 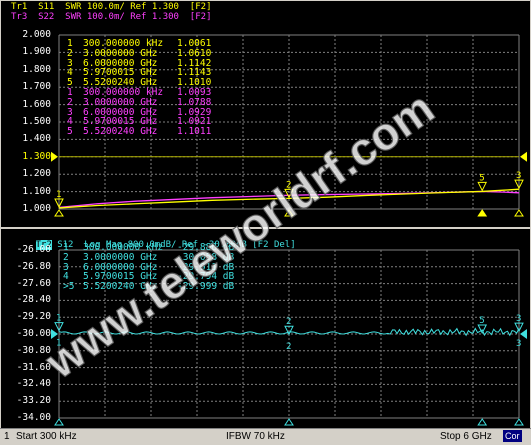 What do you see at coordinates (33, 367) in the screenshot?
I see `y-axis-label: -31.60` at bounding box center [33, 367].